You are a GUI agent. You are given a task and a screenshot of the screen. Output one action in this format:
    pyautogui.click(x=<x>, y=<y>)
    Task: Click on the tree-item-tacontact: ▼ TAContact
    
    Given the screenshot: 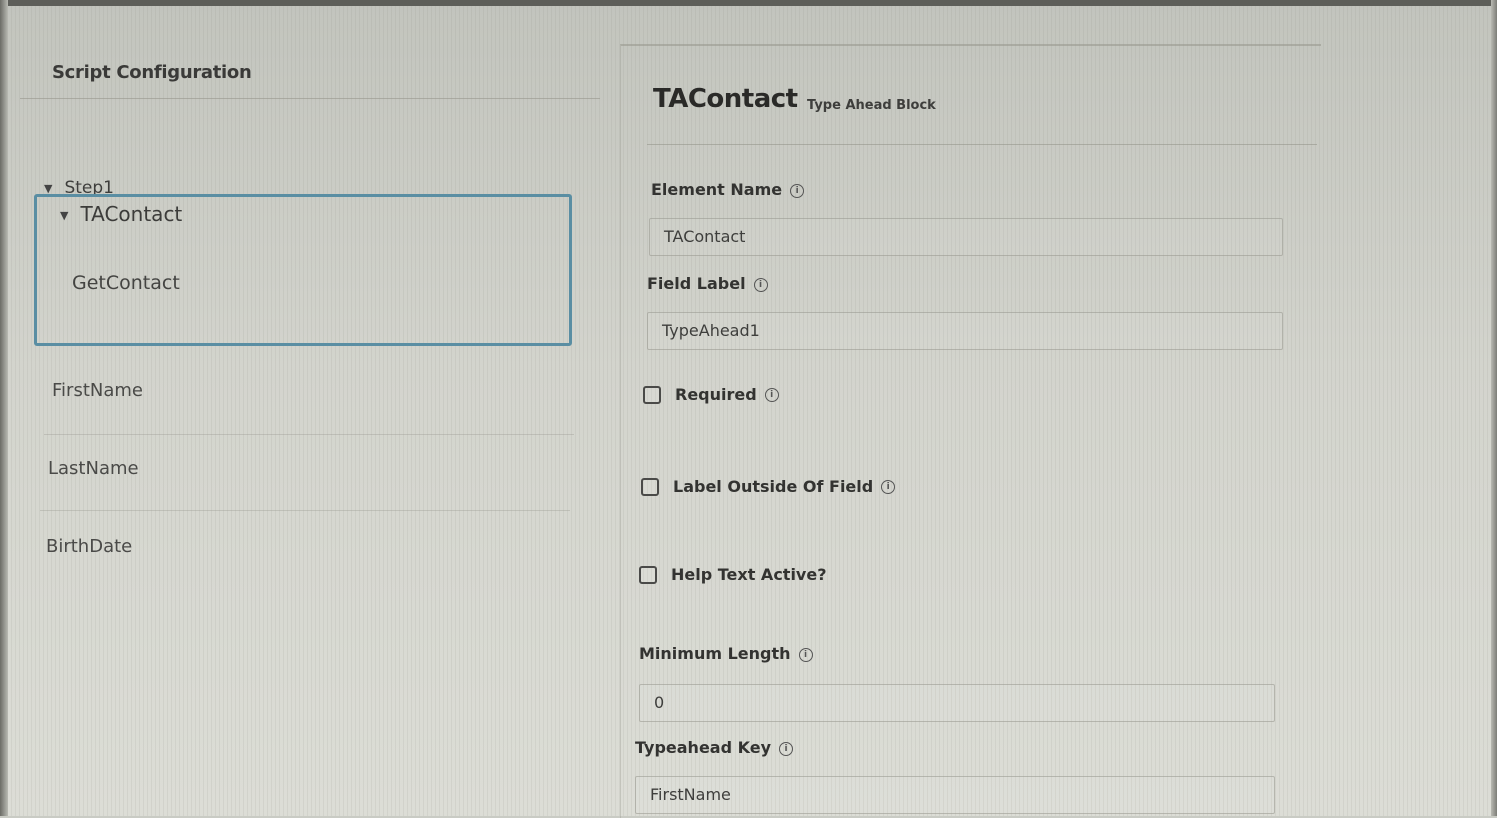 What is the action you would take?
    pyautogui.click(x=121, y=214)
    